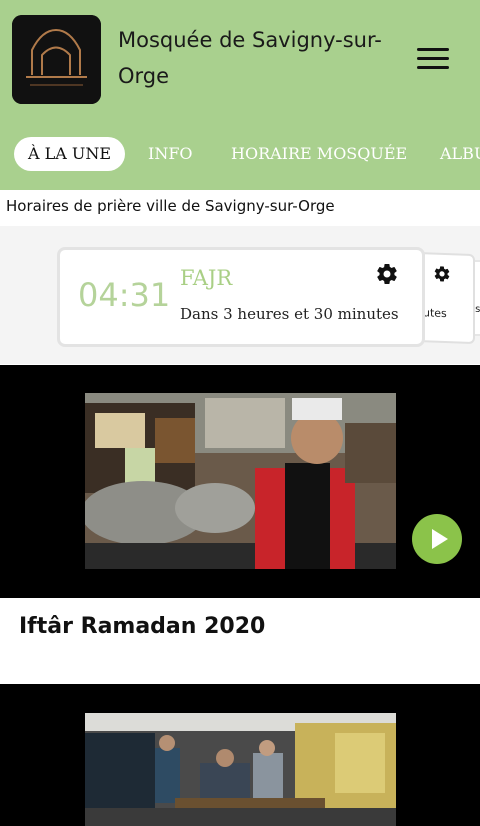 The image size is (480, 826). Describe the element at coordinates (241, 297) in the screenshot. I see `prayer-card-current: 04:31 FAJR Dans 3 heures et 30 minutes` at that location.